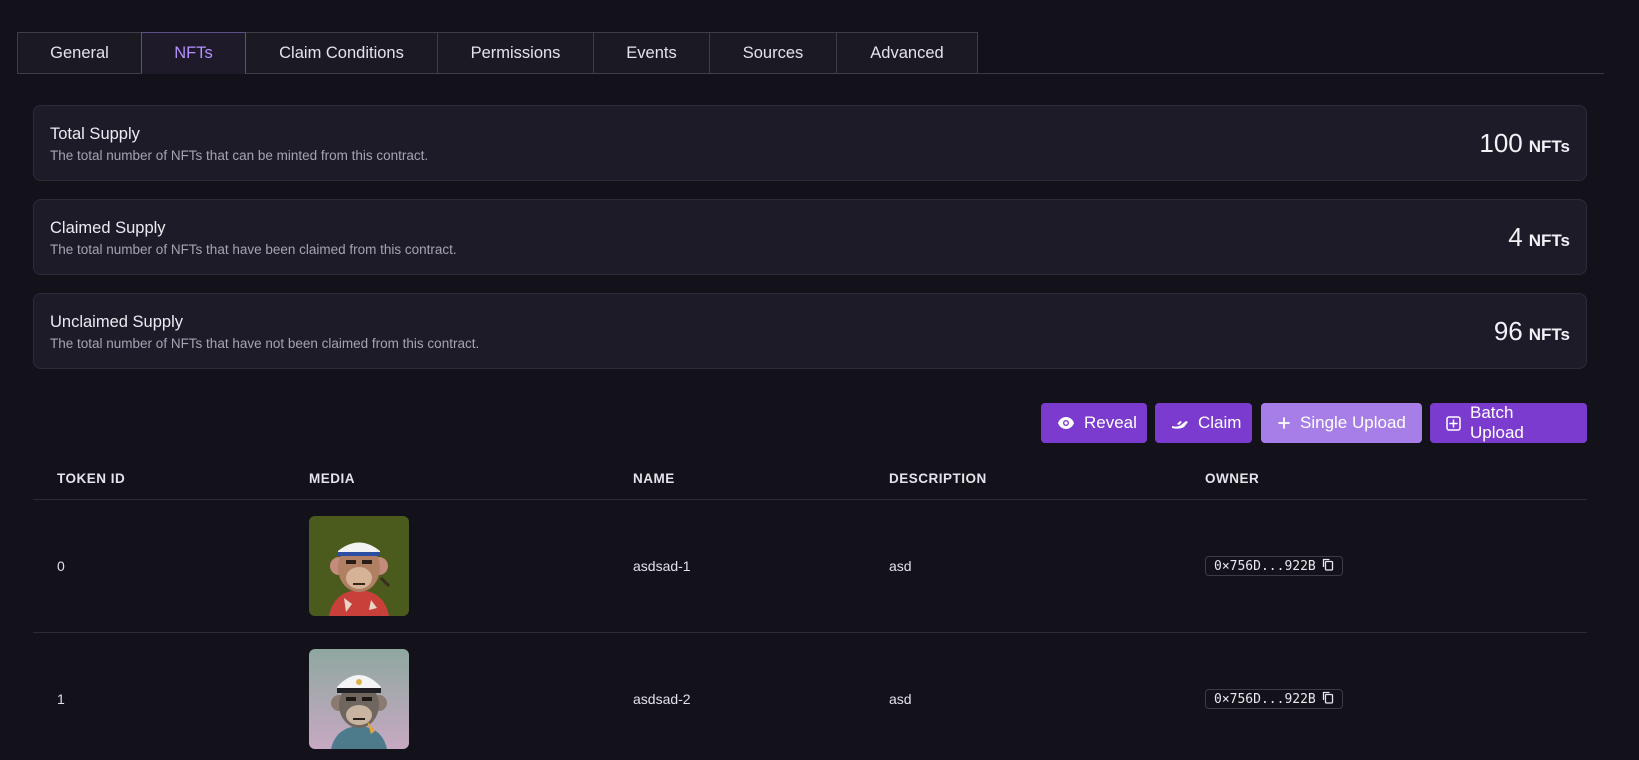  I want to click on column-header-name: NAME, so click(654, 478).